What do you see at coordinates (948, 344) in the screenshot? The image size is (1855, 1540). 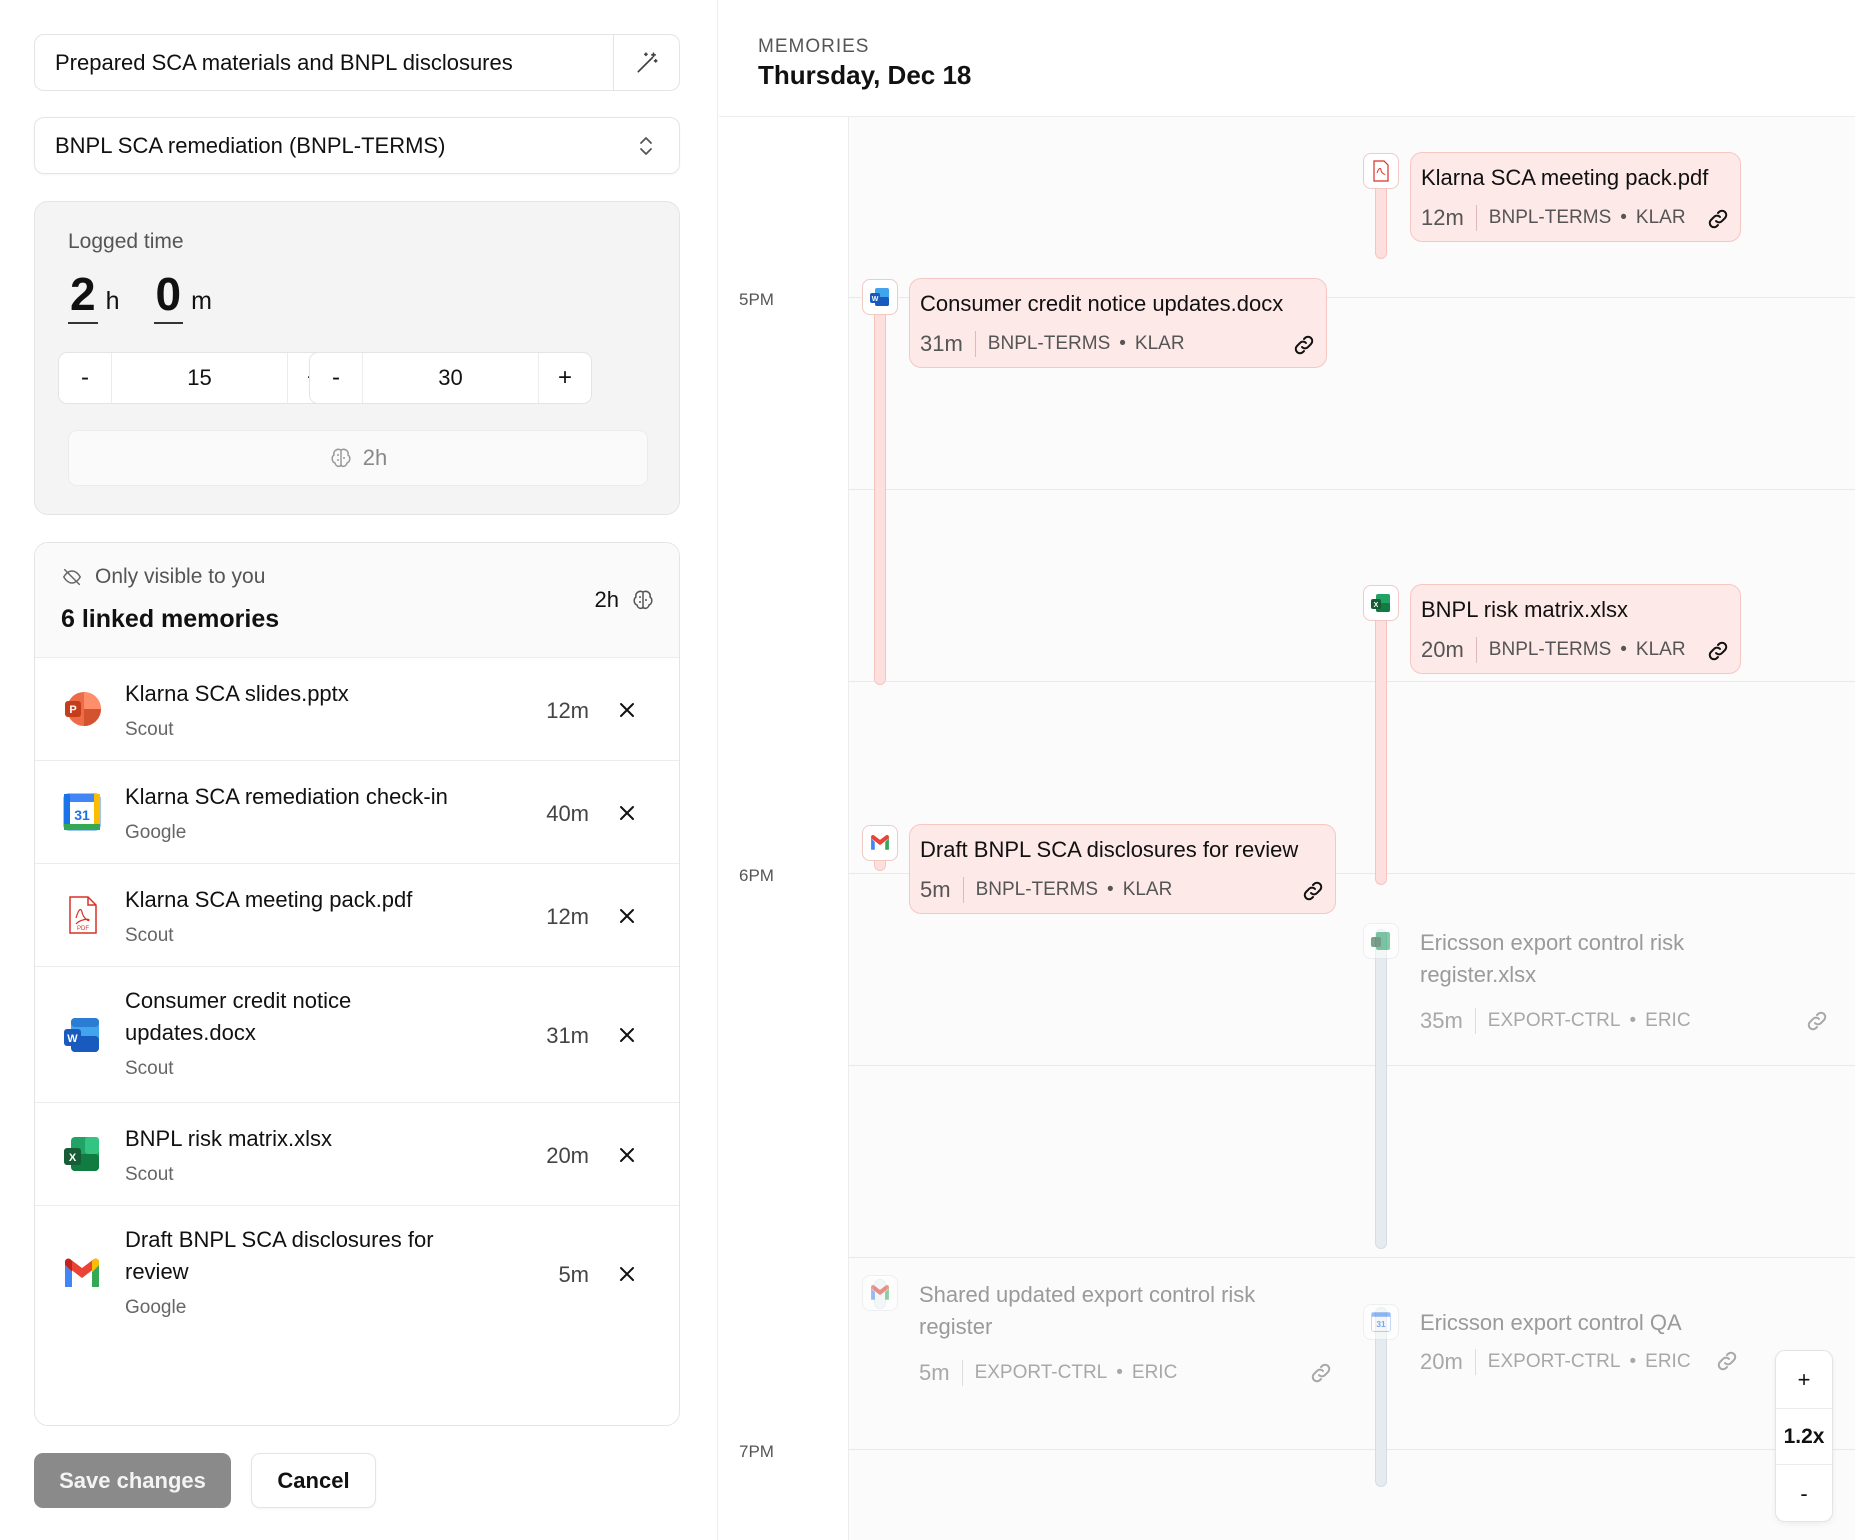 I see `event-duration: 31m` at bounding box center [948, 344].